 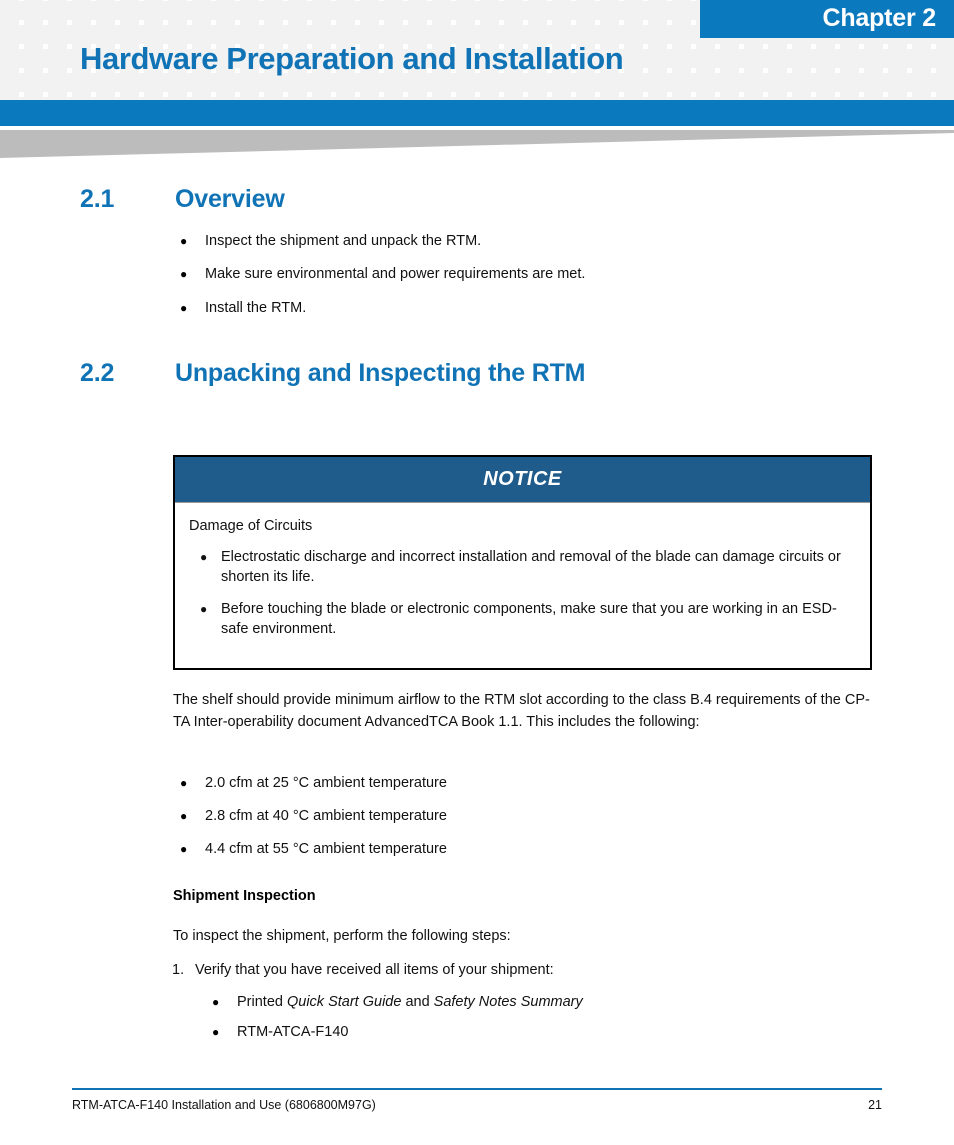 I want to click on overview-bullet-3: Install the RTM., so click(x=256, y=308).